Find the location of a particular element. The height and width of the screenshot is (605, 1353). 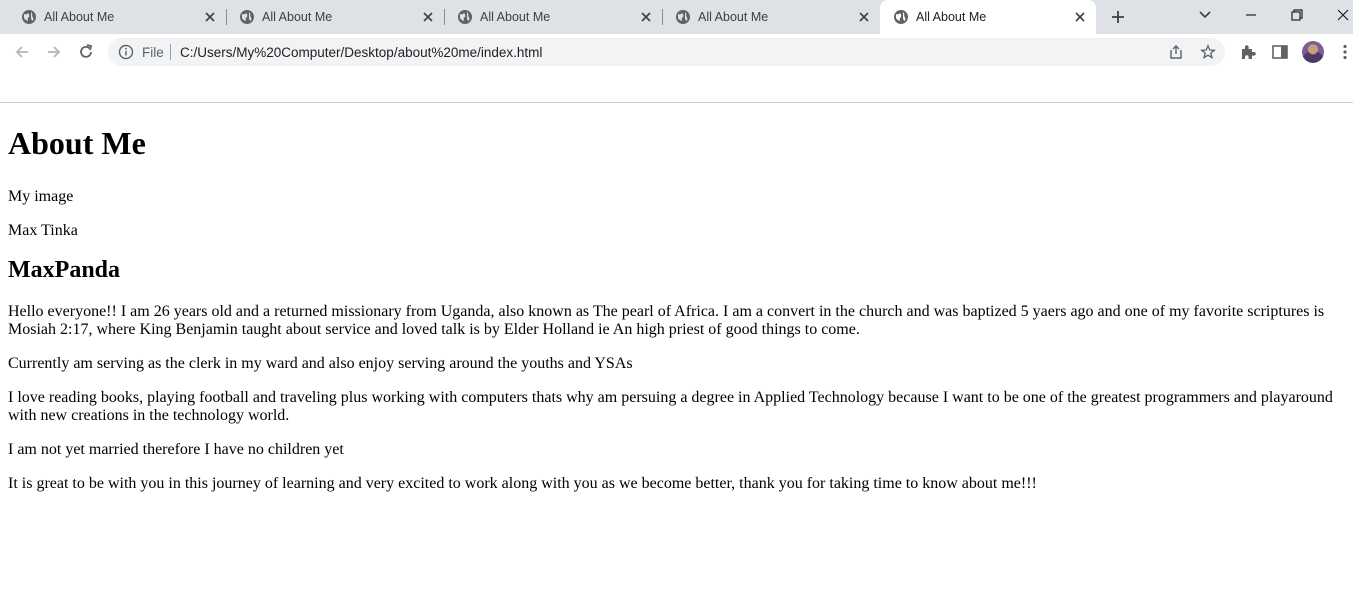

image-alt-text: My image is located at coordinates (41, 196).